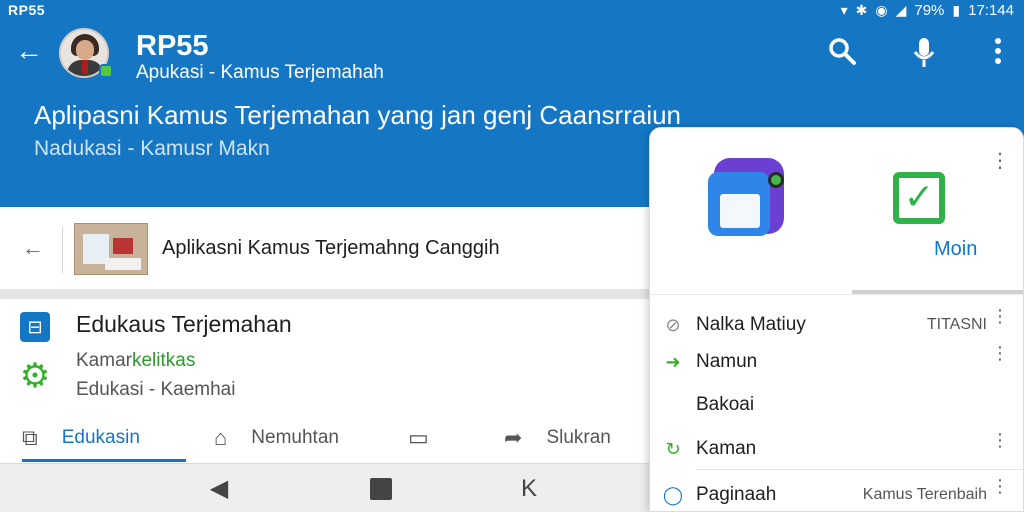 The height and width of the screenshot is (512, 1024). I want to click on status-icons: ▾ ✱ ◉ ◢ 79% ▮ 17:144, so click(927, 10).